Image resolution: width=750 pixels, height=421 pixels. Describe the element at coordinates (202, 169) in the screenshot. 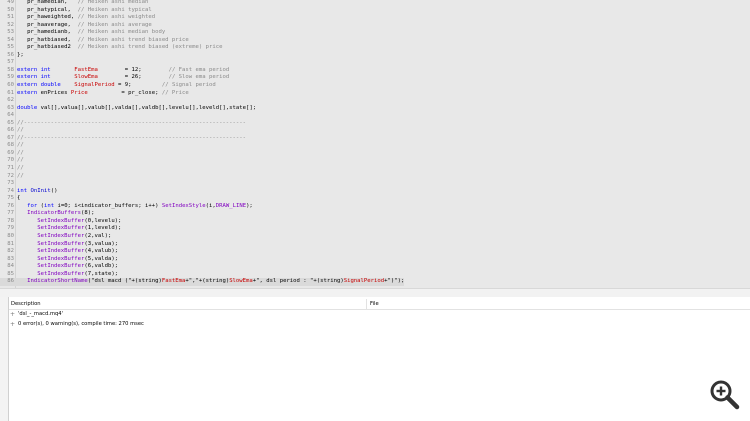

I see `code-line: 71//` at that location.